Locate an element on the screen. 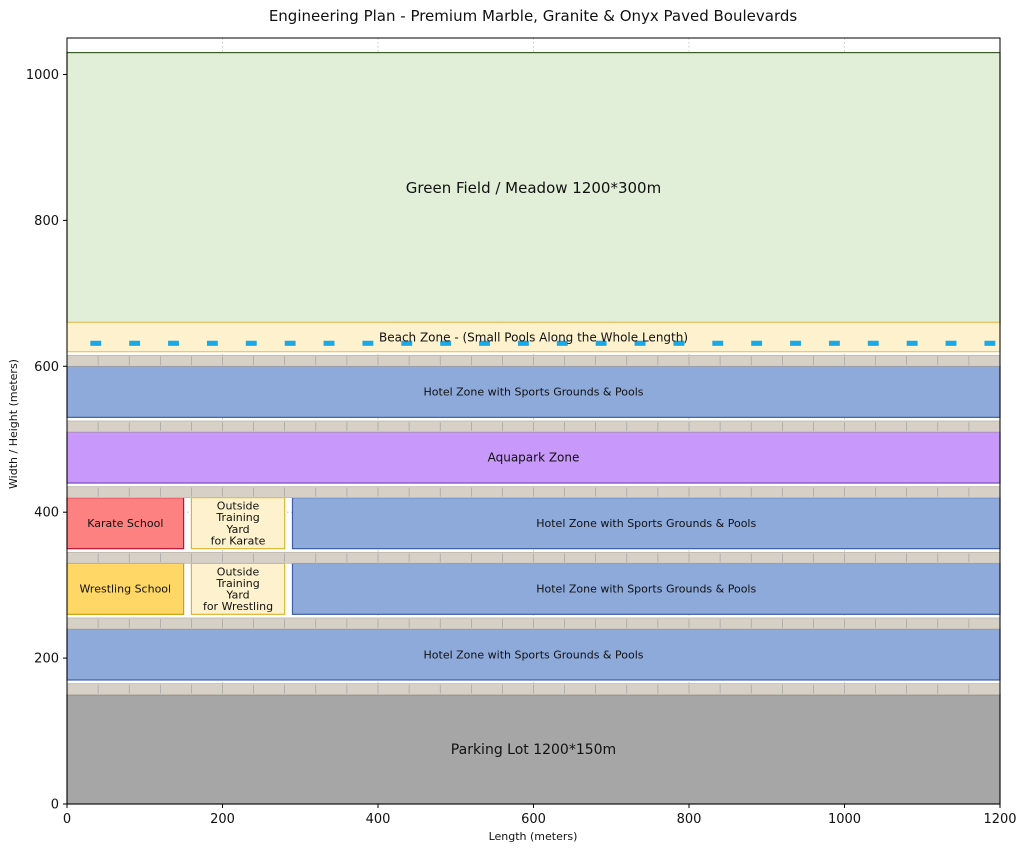 This screenshot has height=851, width=1024. y-tick-label: 400 is located at coordinates (46, 513).